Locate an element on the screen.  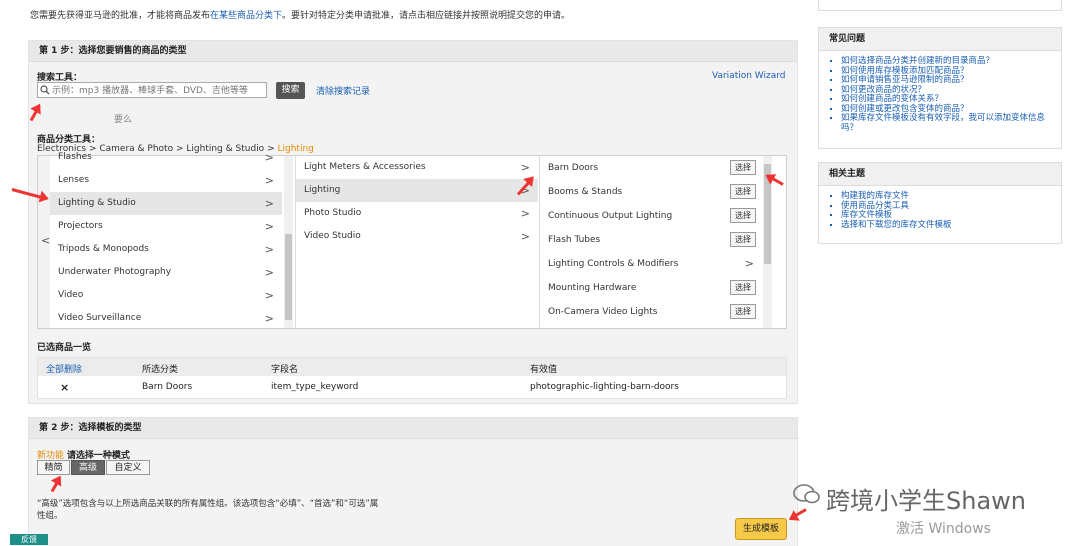
category-label: Barn Doors is located at coordinates (573, 168).